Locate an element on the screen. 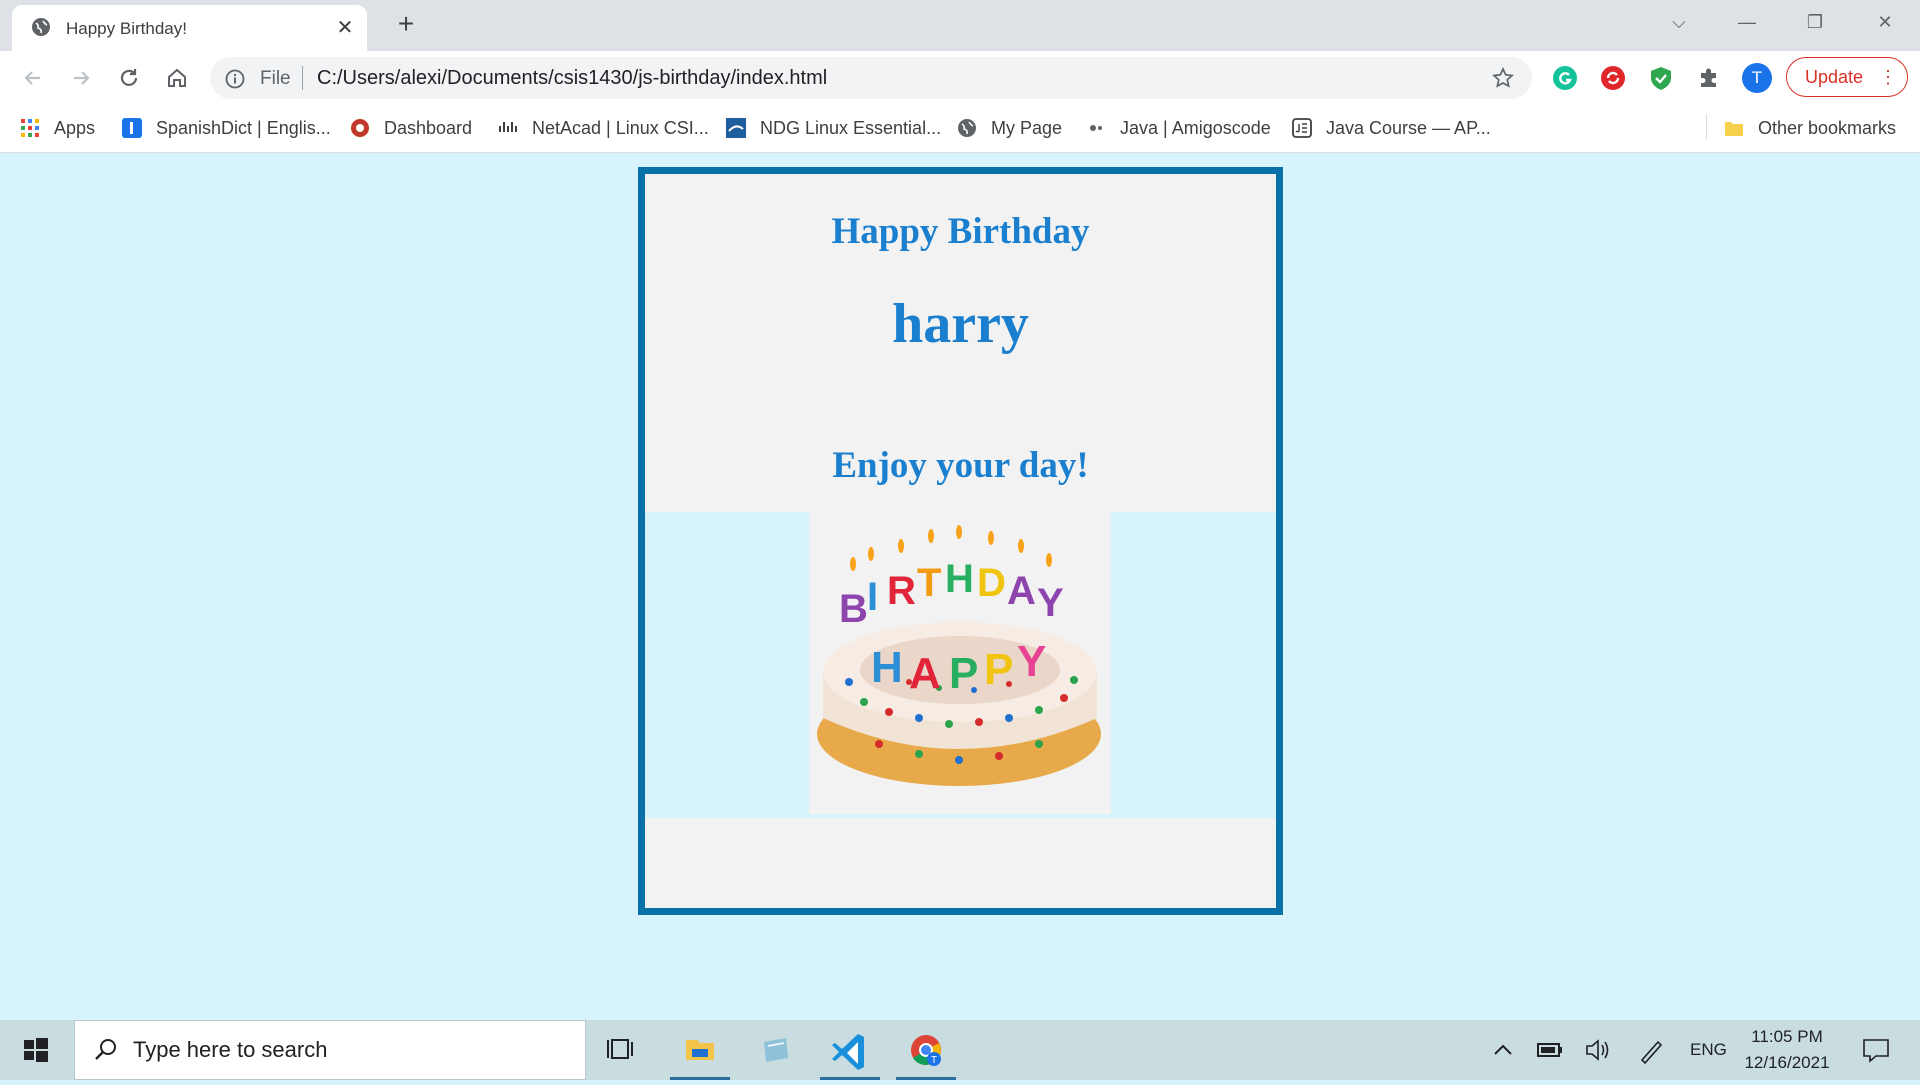  svg-text: B is located at coordinates (853, 609).